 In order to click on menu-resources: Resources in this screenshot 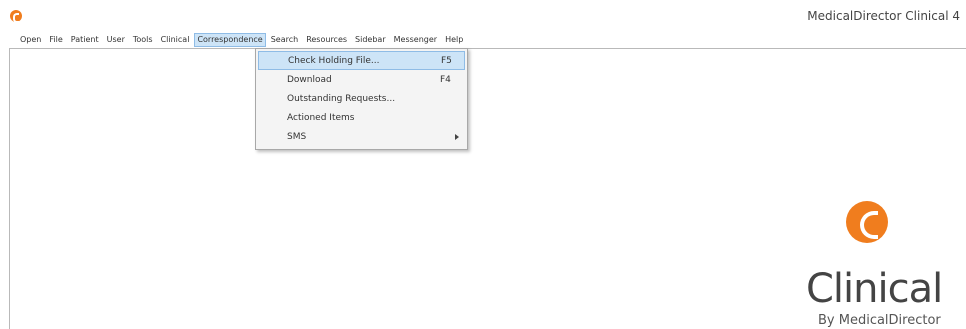, I will do `click(326, 40)`.